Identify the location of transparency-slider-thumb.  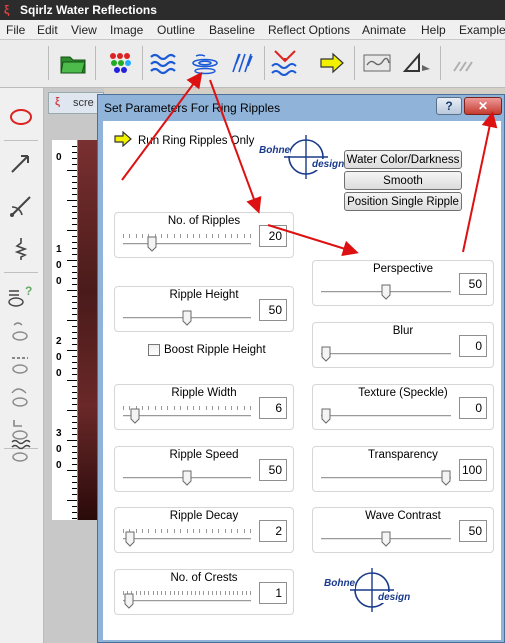
(446, 478).